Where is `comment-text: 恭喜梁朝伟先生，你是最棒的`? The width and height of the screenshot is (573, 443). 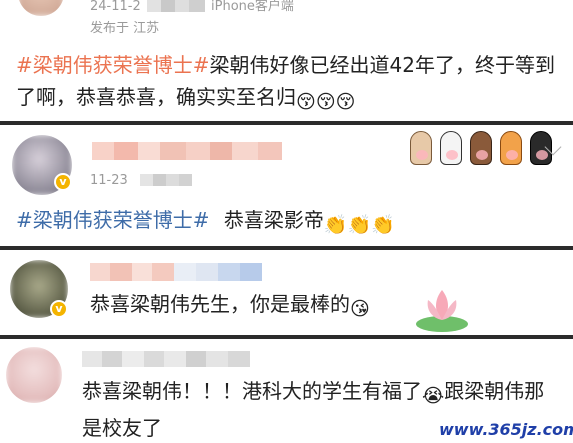 comment-text: 恭喜梁朝伟先生，你是最棒的 is located at coordinates (220, 304).